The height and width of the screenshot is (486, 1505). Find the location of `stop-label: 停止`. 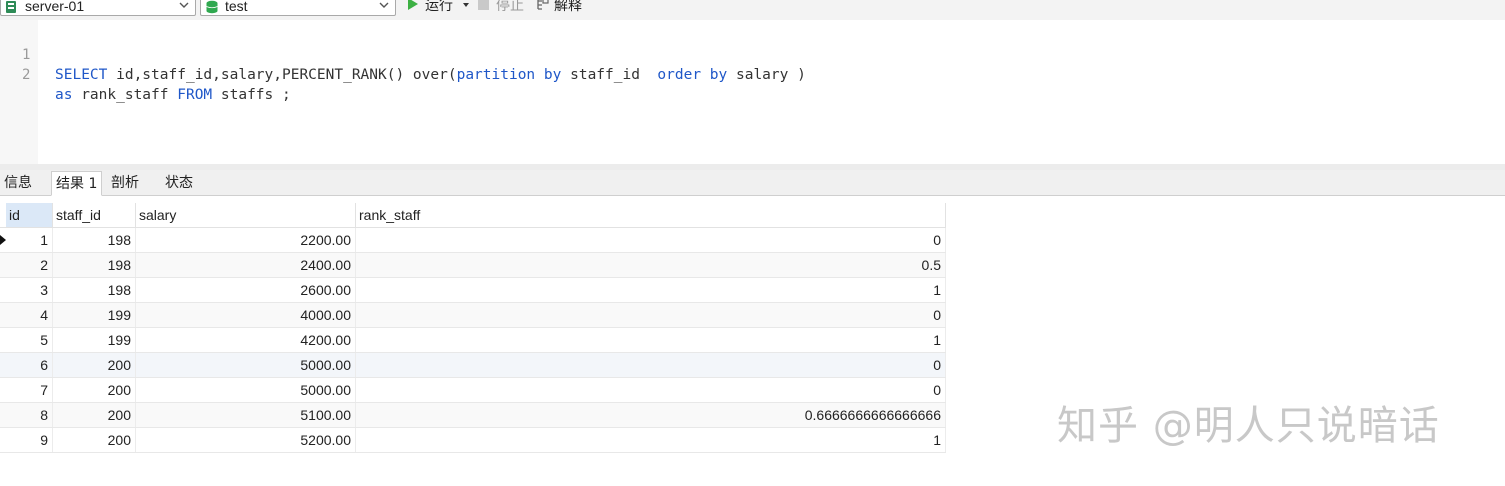

stop-label: 停止 is located at coordinates (510, 6).